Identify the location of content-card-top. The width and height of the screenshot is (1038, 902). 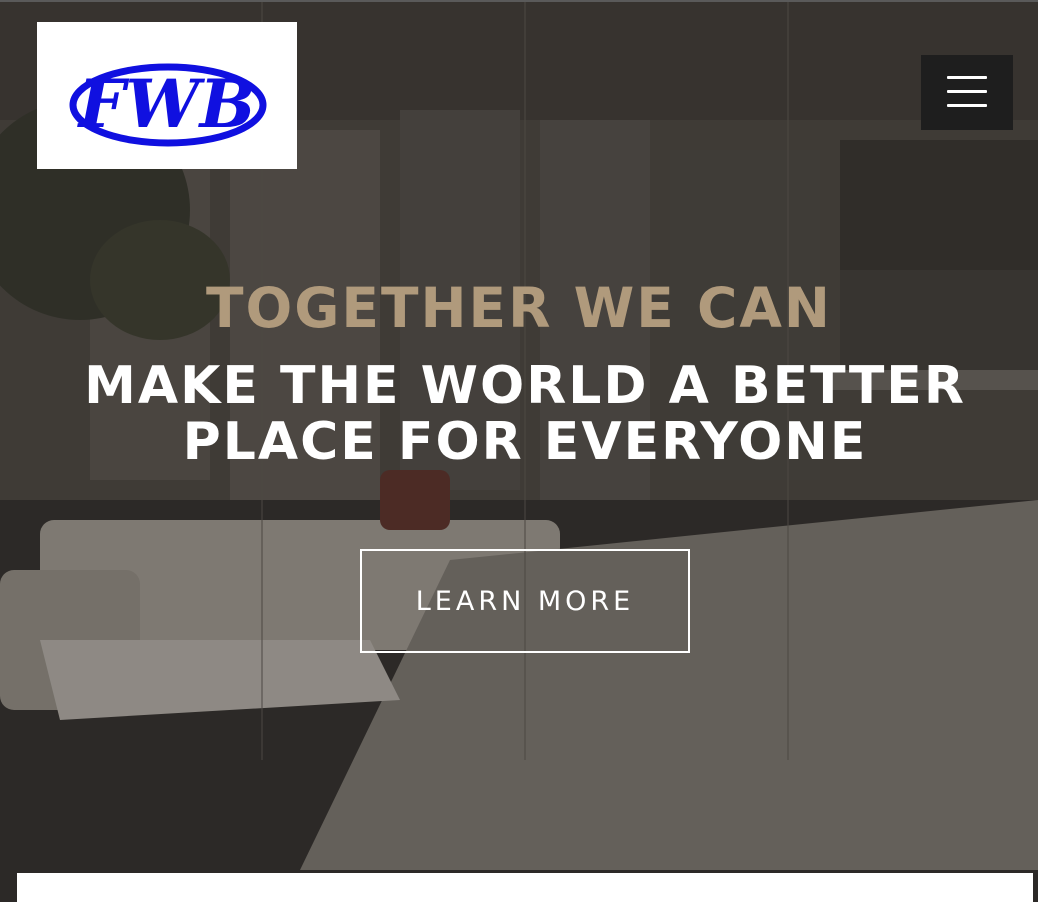
(525, 887).